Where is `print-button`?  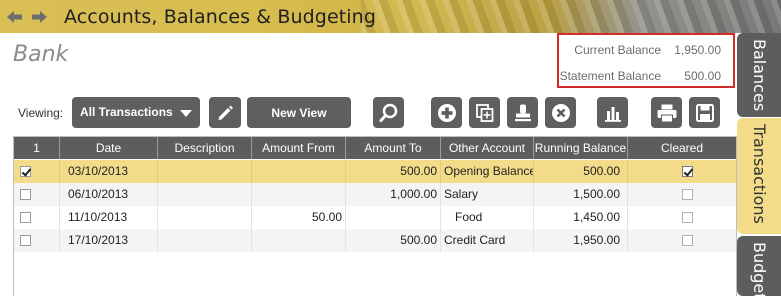 print-button is located at coordinates (666, 112).